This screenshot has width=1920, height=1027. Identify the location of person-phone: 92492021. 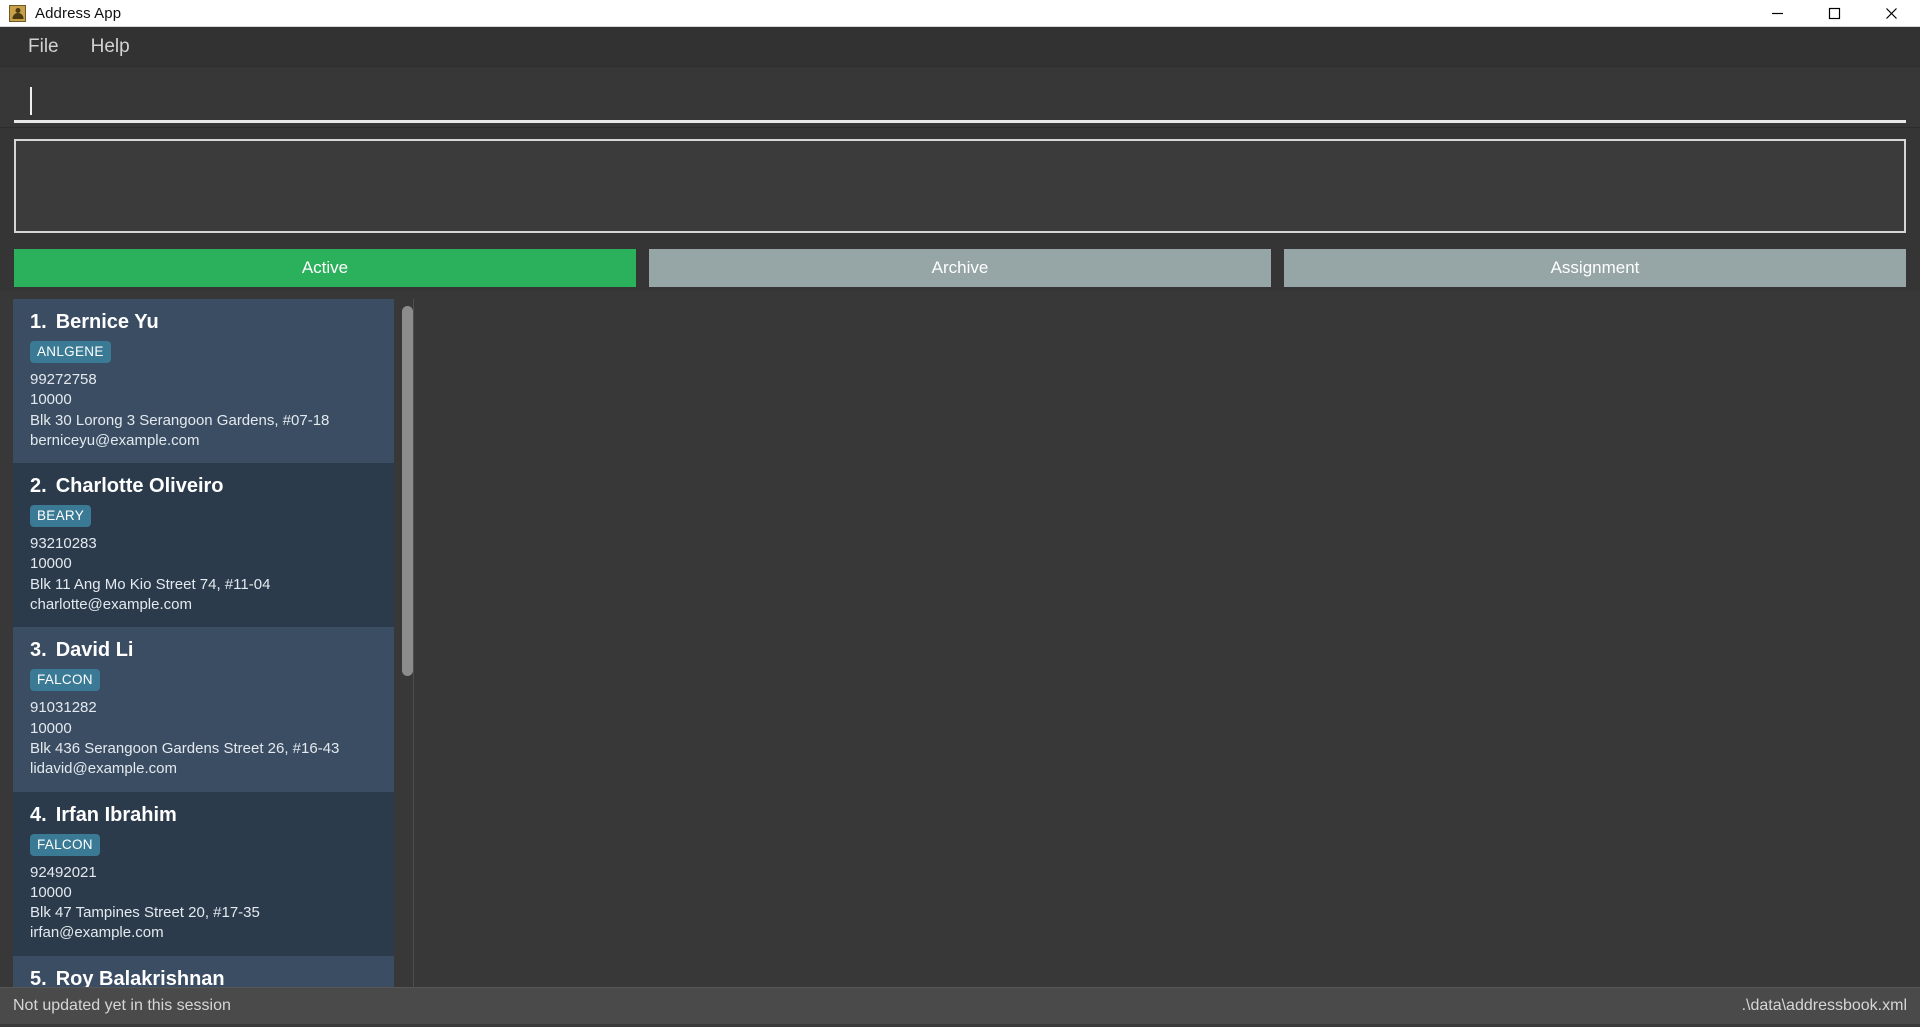
(63, 872).